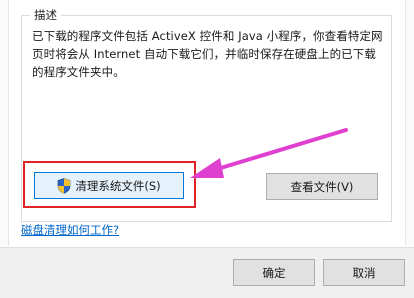  I want to click on description-line: 已下载的程序文件包括 ActiveX 控件和 Java 小程序，你查看特定网, so click(207, 36).